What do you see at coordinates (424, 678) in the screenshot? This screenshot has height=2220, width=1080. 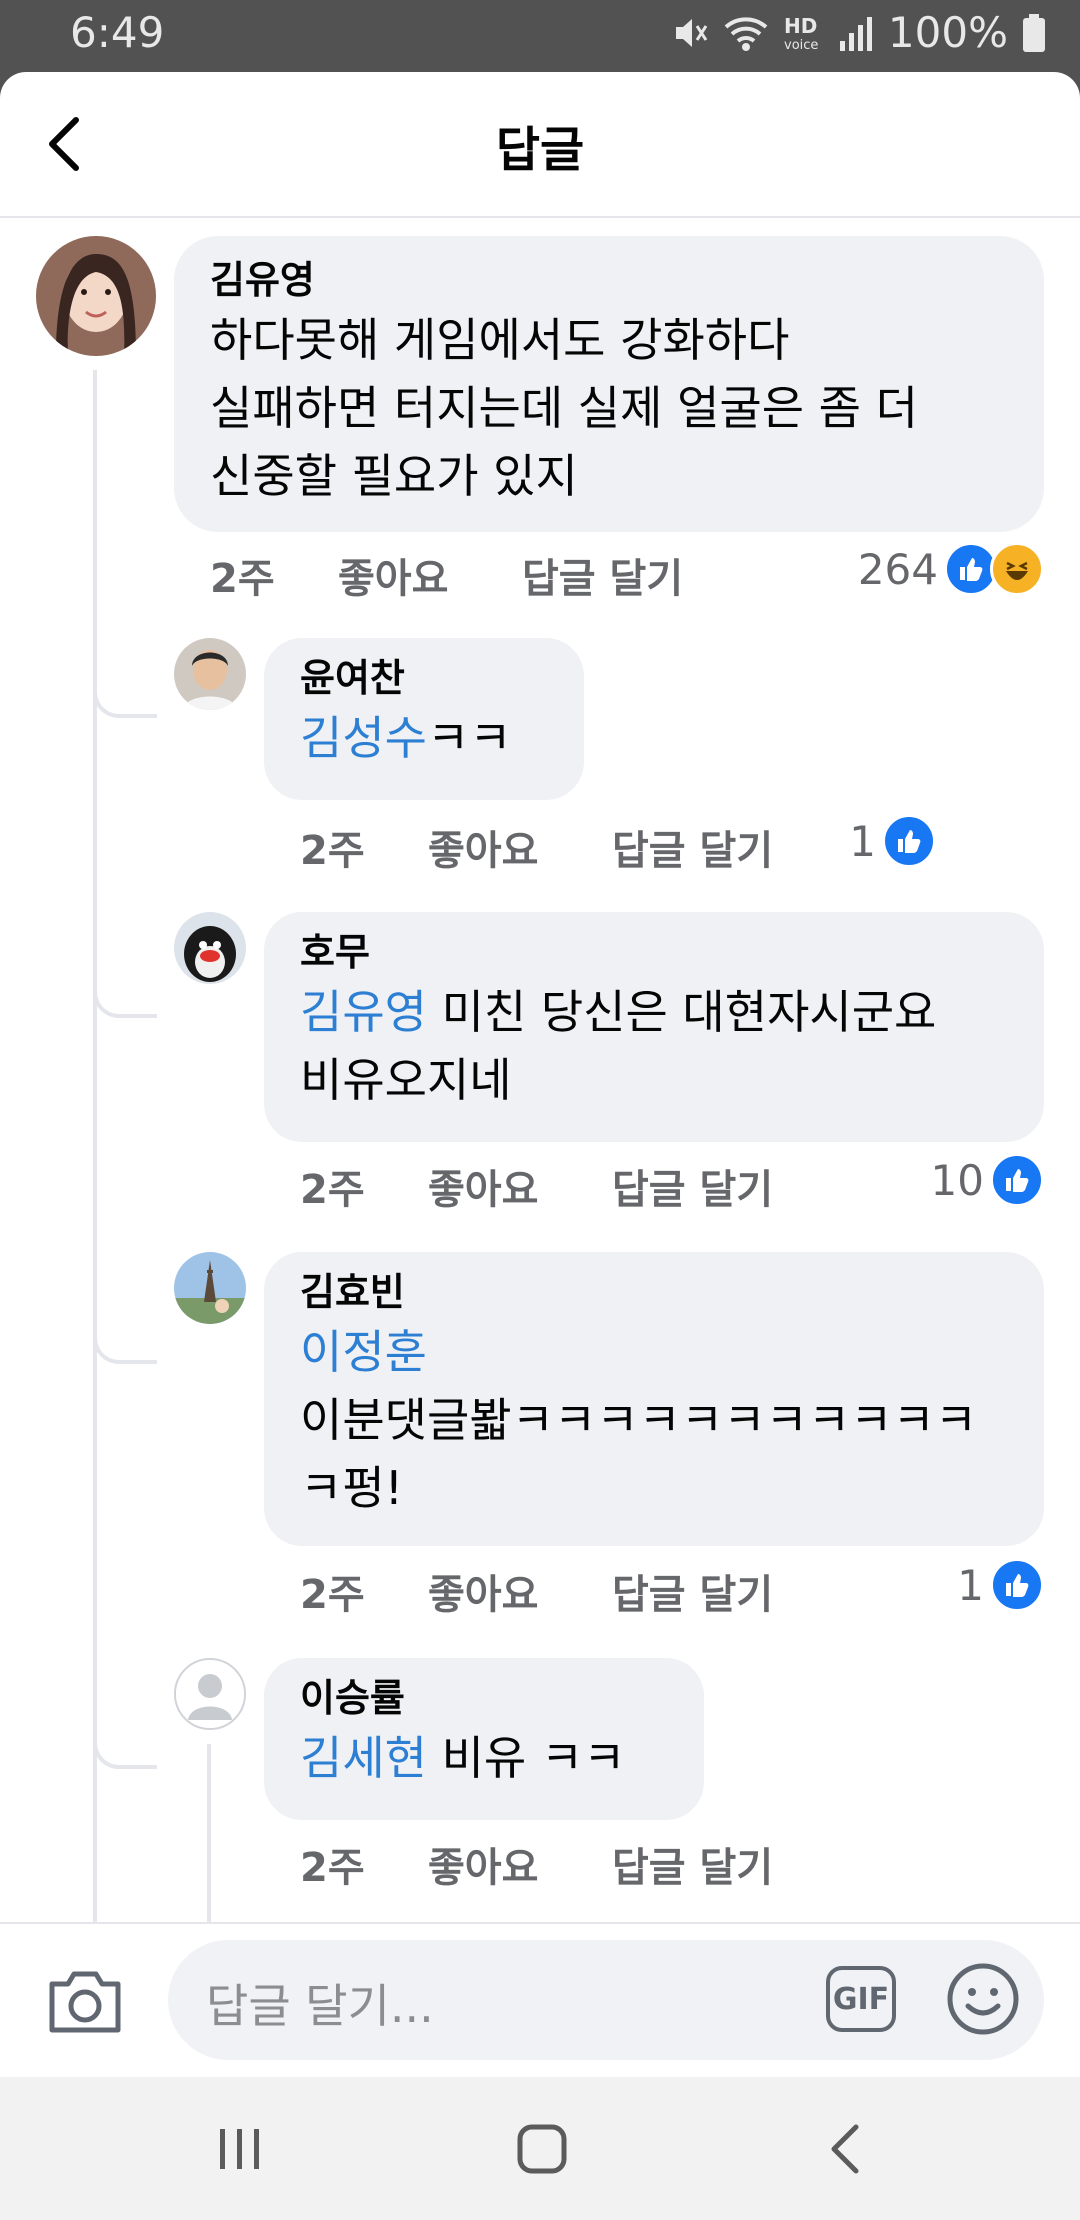 I see `comment-author: 윤여찬` at bounding box center [424, 678].